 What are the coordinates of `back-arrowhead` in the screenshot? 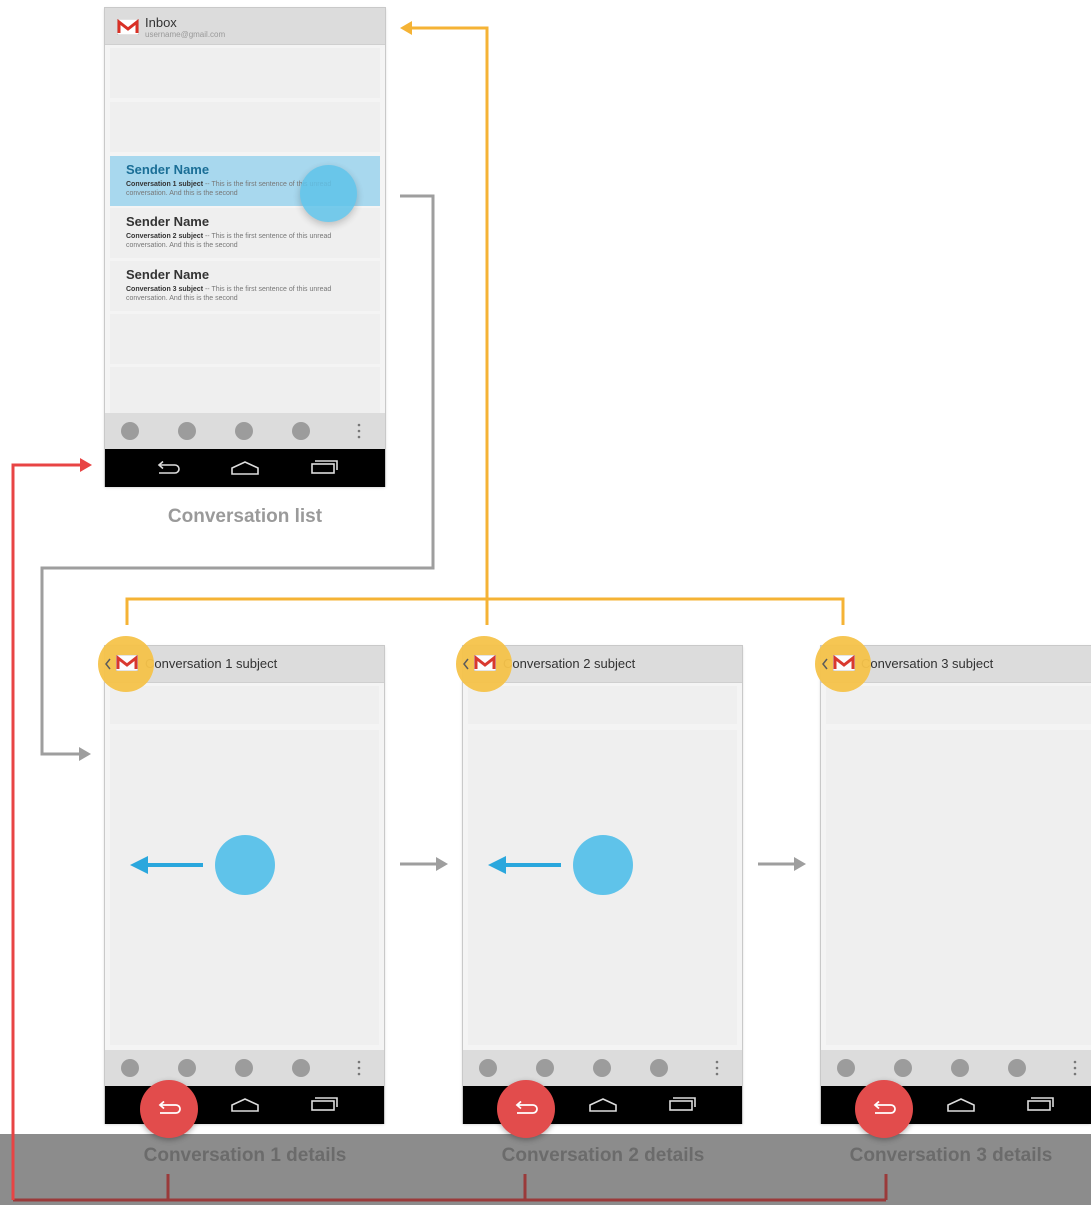 It's located at (86, 465).